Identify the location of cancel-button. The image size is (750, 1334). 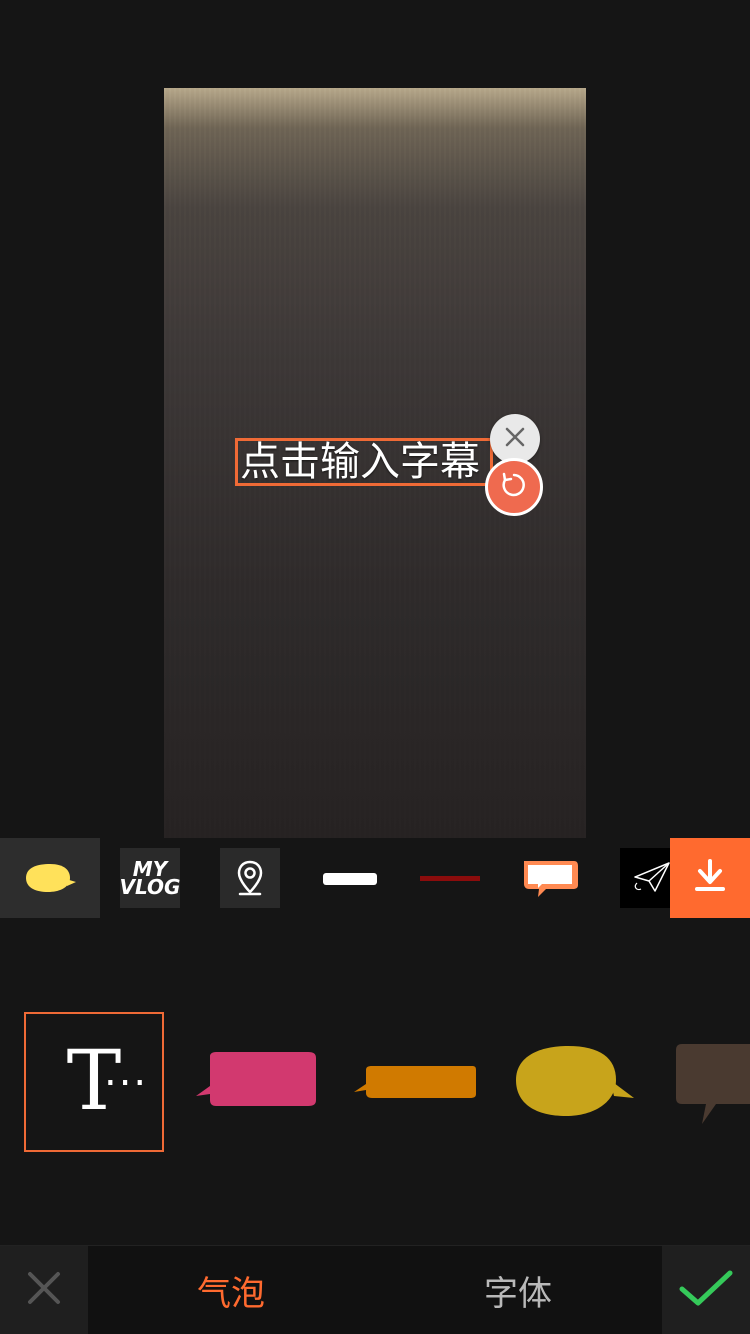
(44, 1290).